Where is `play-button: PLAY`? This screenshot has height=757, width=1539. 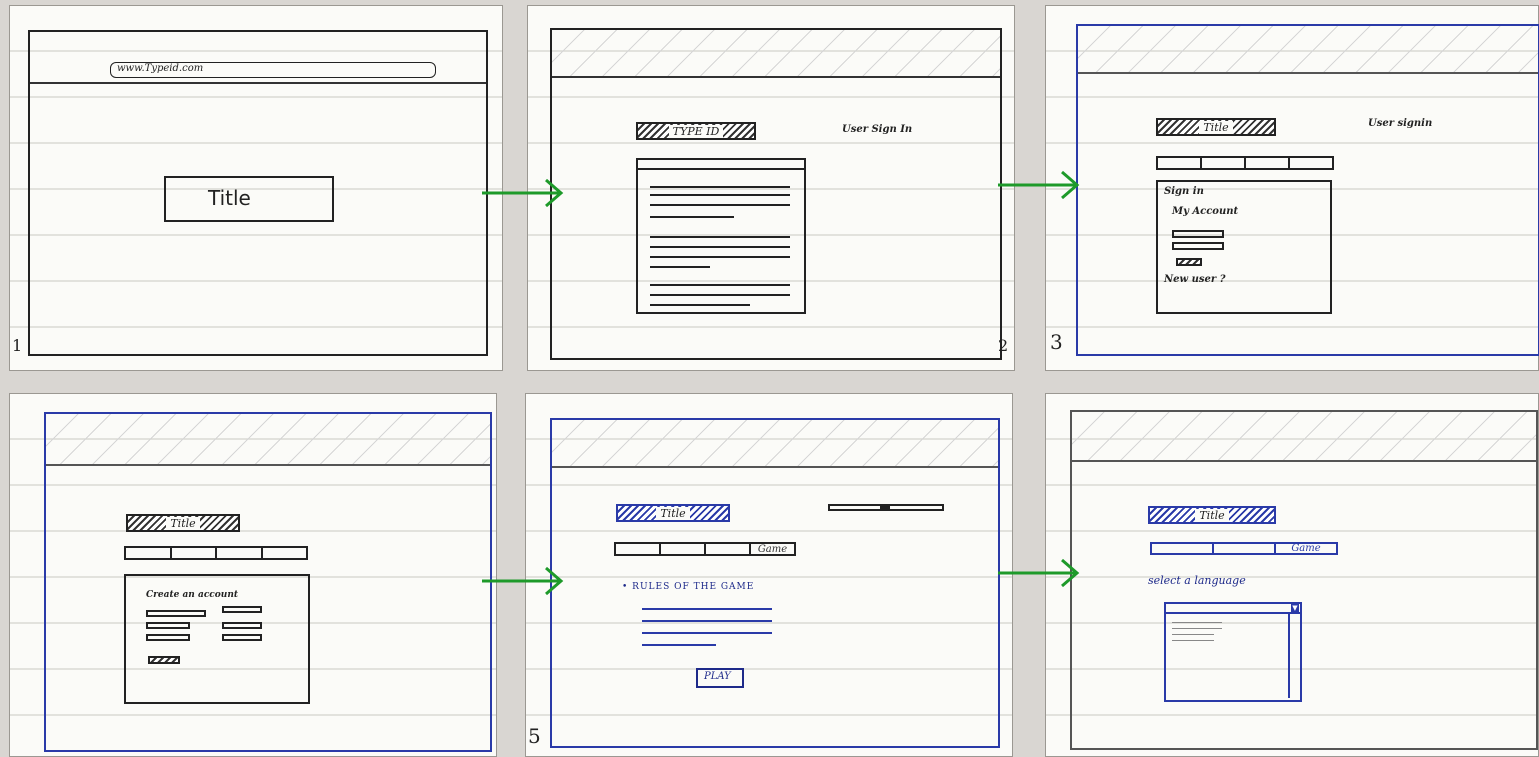 play-button: PLAY is located at coordinates (720, 678).